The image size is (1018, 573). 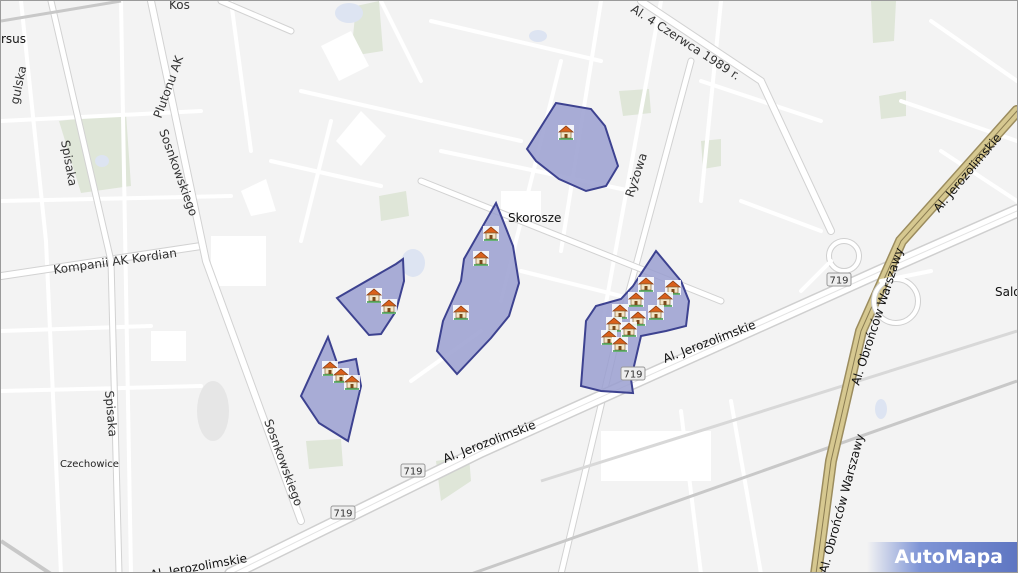 I want to click on label-kos: Kos, so click(x=179, y=6).